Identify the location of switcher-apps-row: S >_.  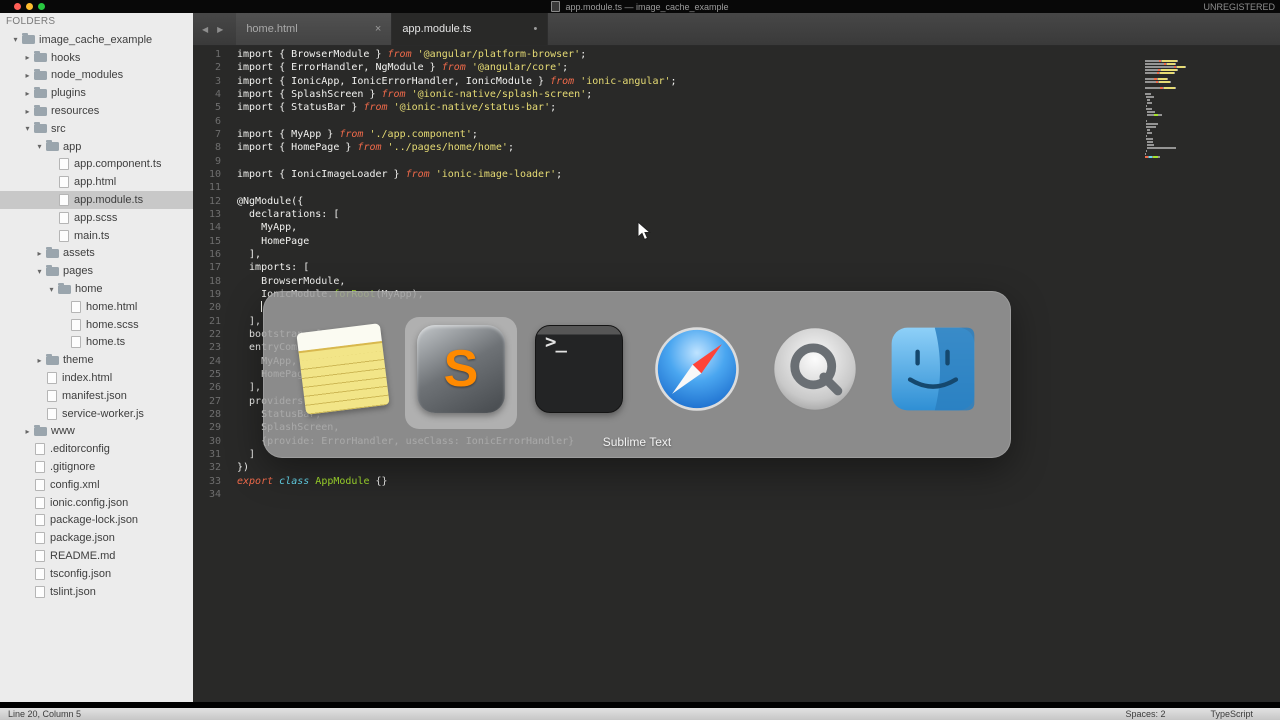
(637, 369).